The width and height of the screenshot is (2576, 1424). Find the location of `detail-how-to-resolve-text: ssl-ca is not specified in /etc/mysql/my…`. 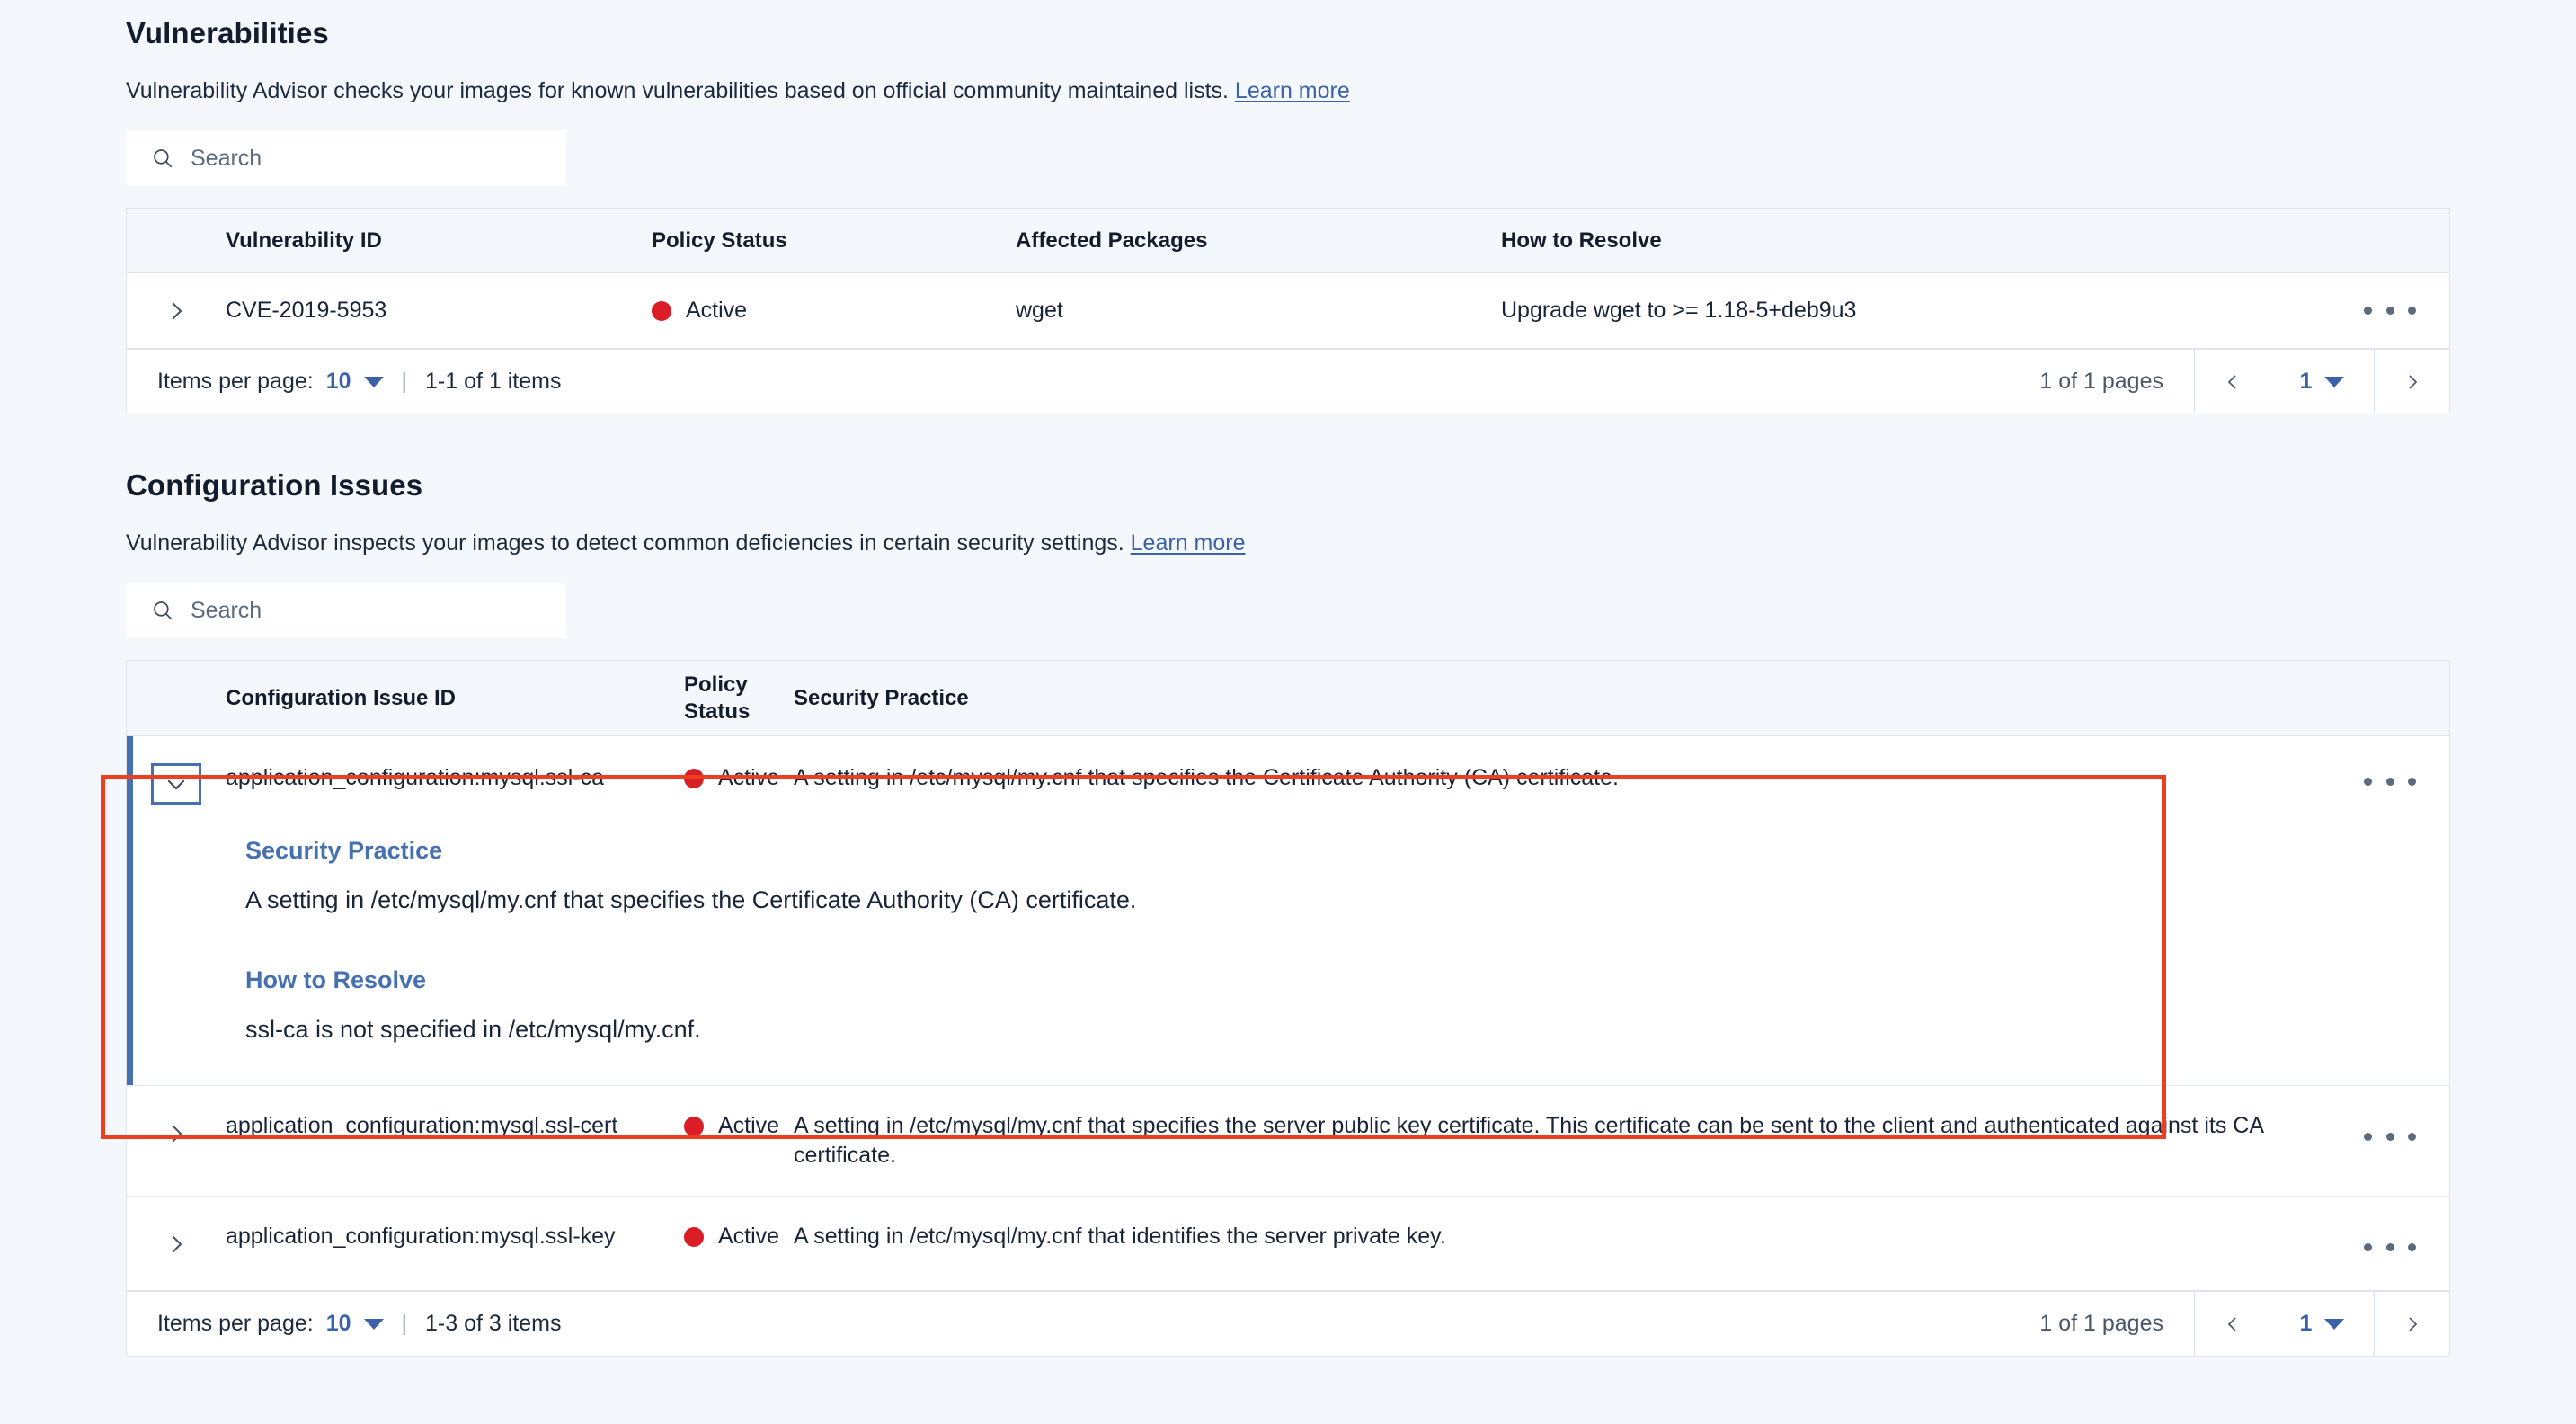

detail-how-to-resolve-text: ssl-ca is not specified in /etc/mysql/my… is located at coordinates (473, 1030).